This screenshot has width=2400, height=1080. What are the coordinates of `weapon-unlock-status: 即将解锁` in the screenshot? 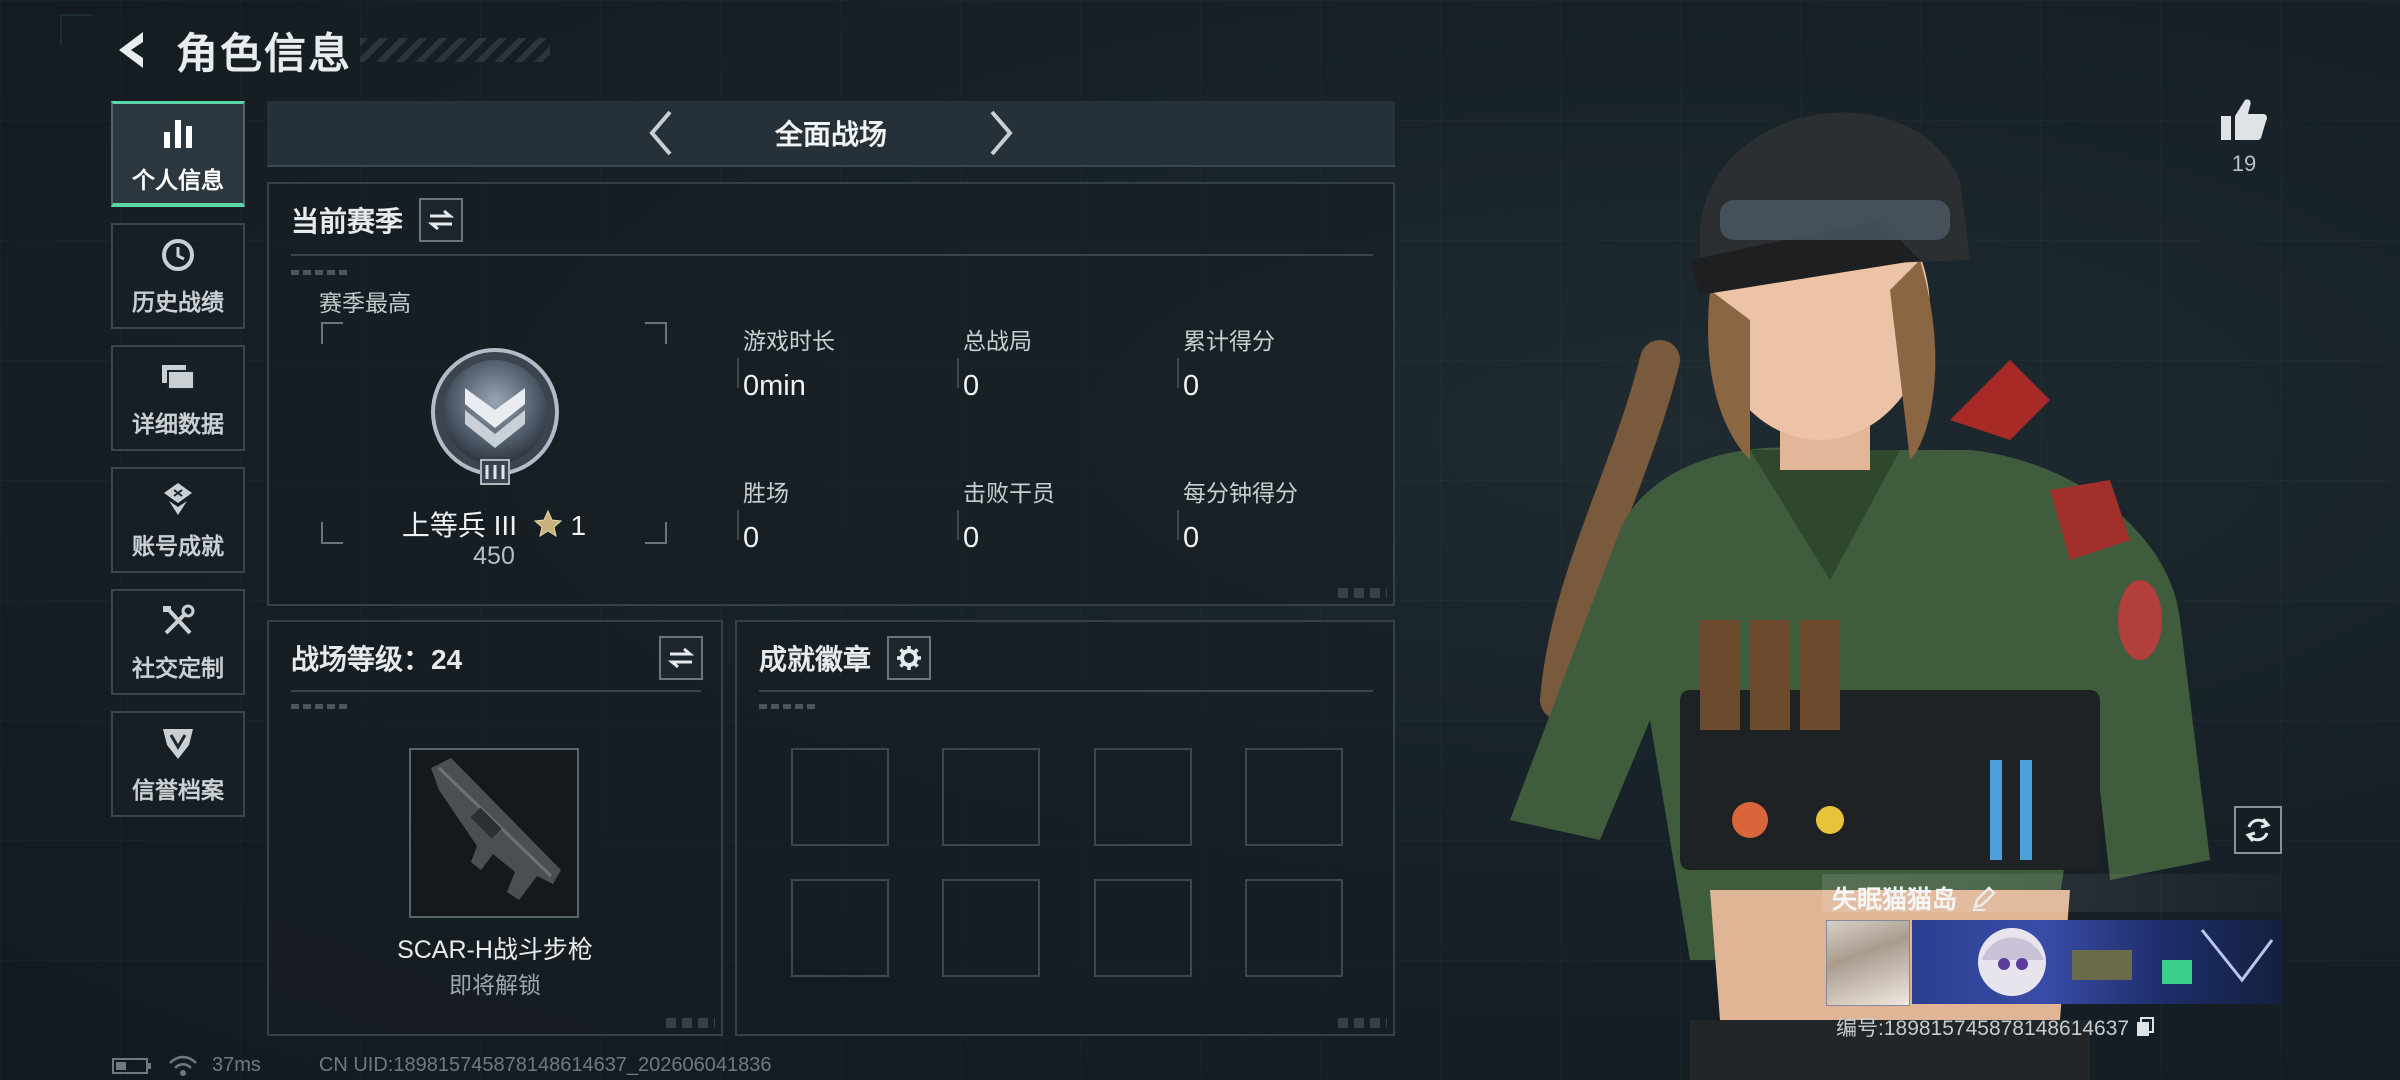 It's located at (495, 985).